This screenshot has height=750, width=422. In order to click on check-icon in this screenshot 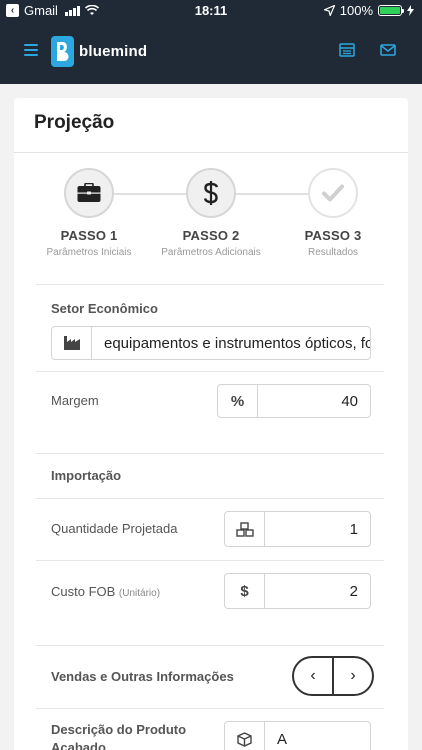, I will do `click(333, 193)`.